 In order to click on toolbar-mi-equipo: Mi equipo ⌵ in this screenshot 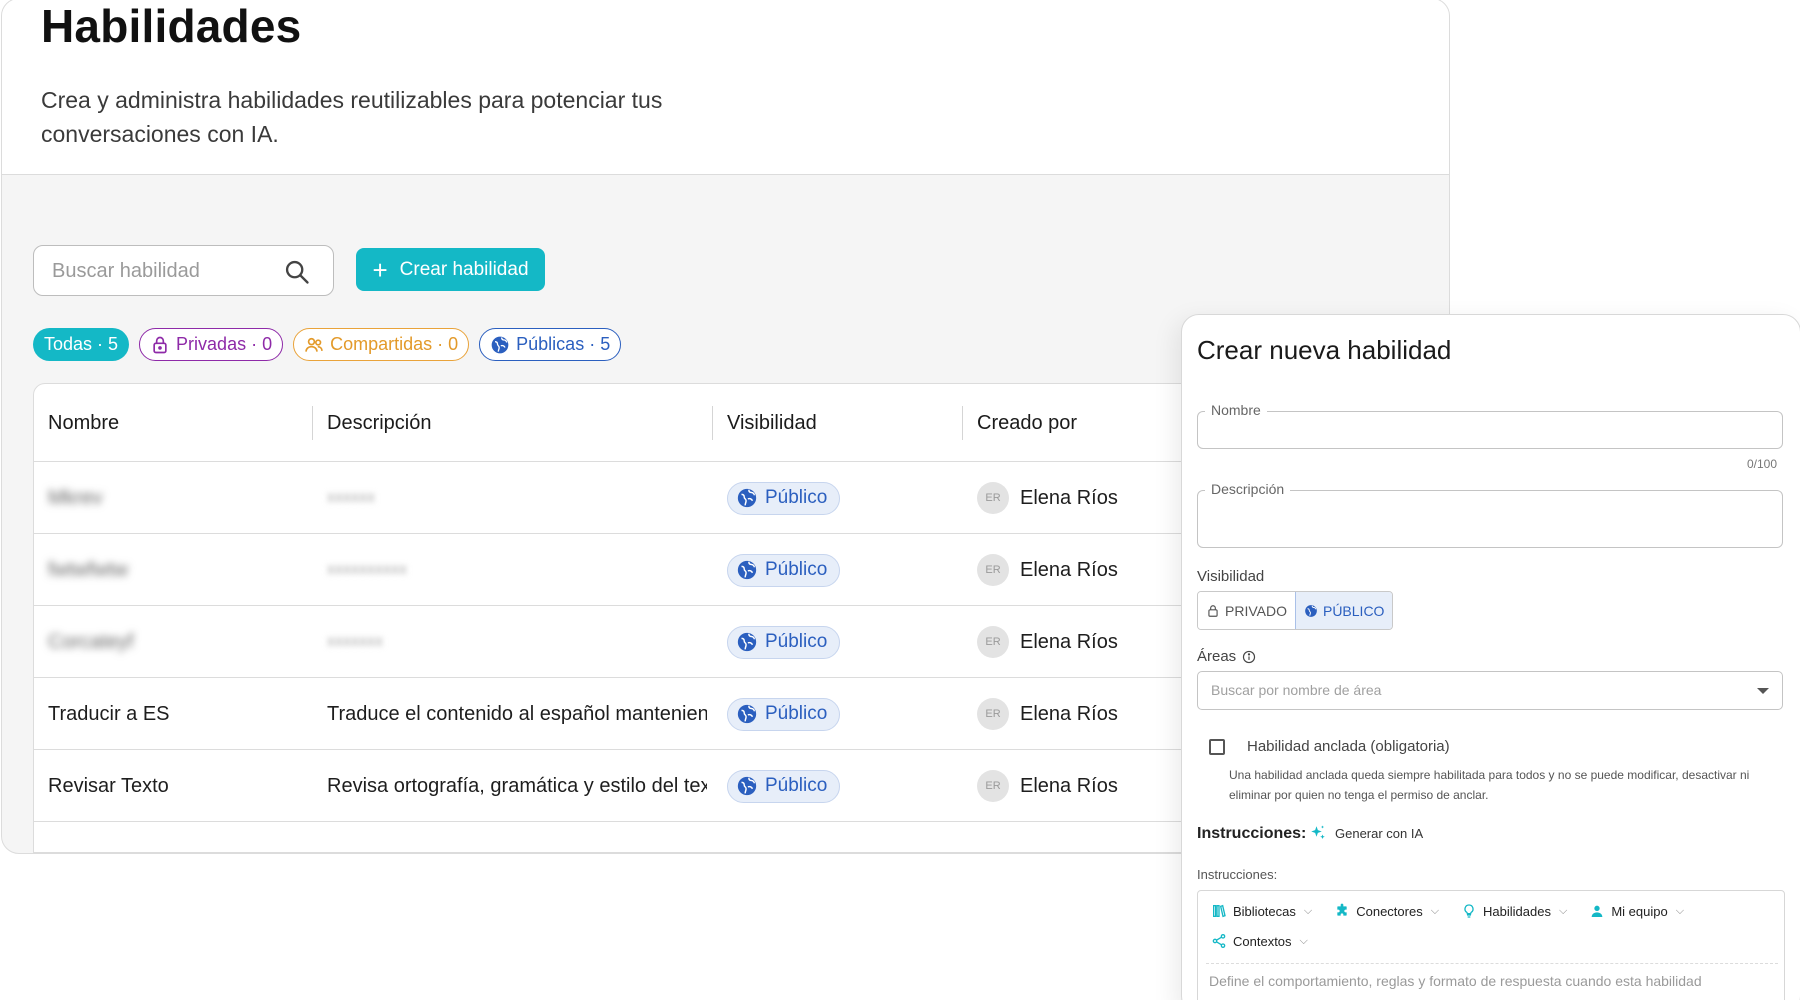, I will do `click(1636, 911)`.